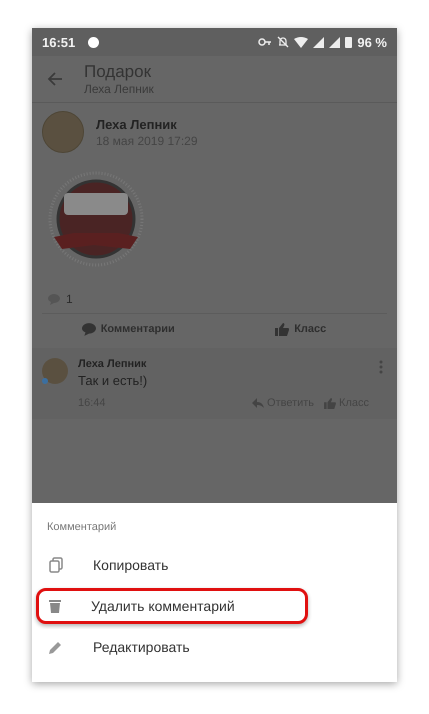 This screenshot has height=714, width=429. I want to click on comment-count: 1, so click(69, 299).